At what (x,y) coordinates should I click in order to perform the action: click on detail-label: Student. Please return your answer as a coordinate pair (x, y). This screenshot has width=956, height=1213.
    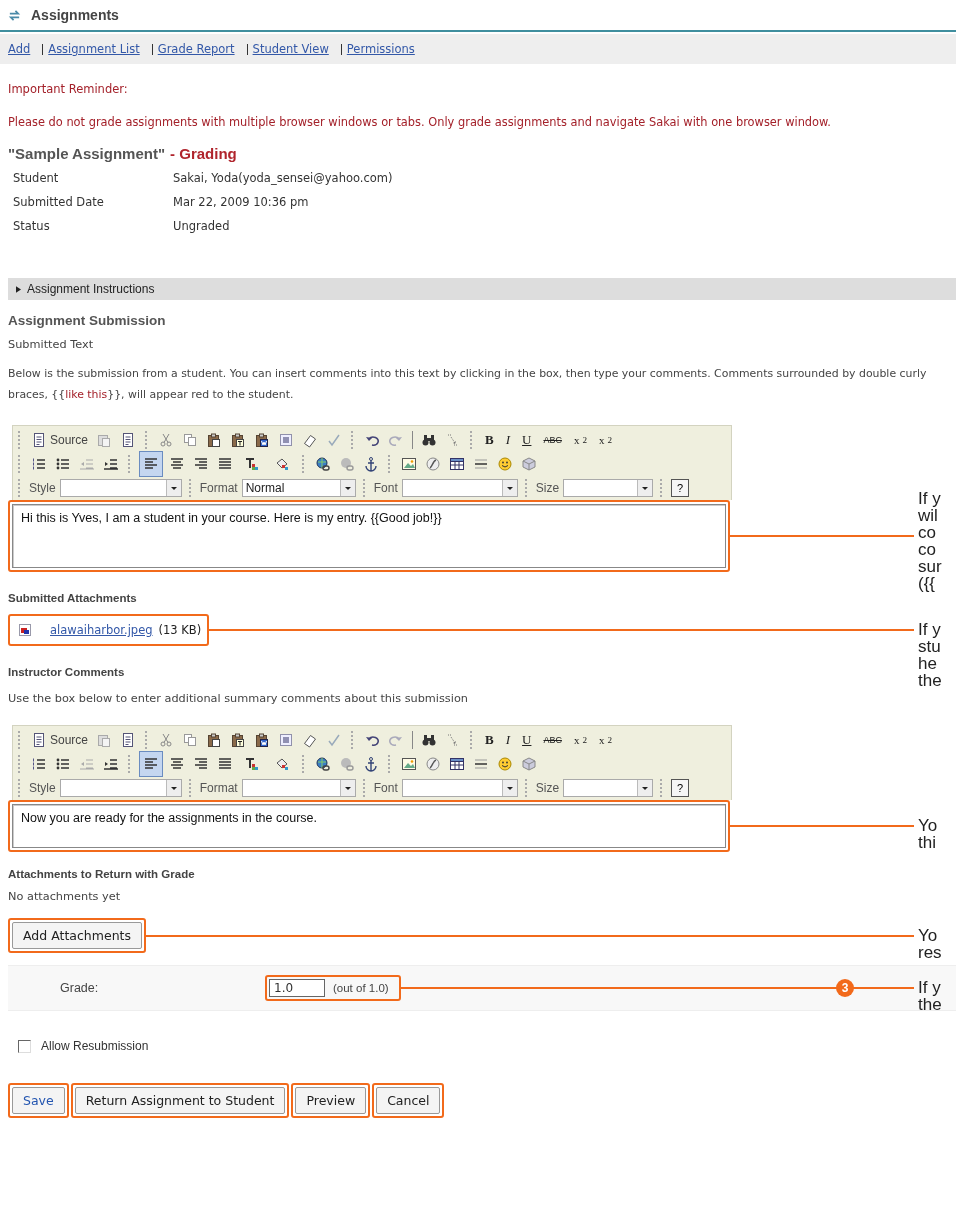
    Looking at the image, I should click on (36, 178).